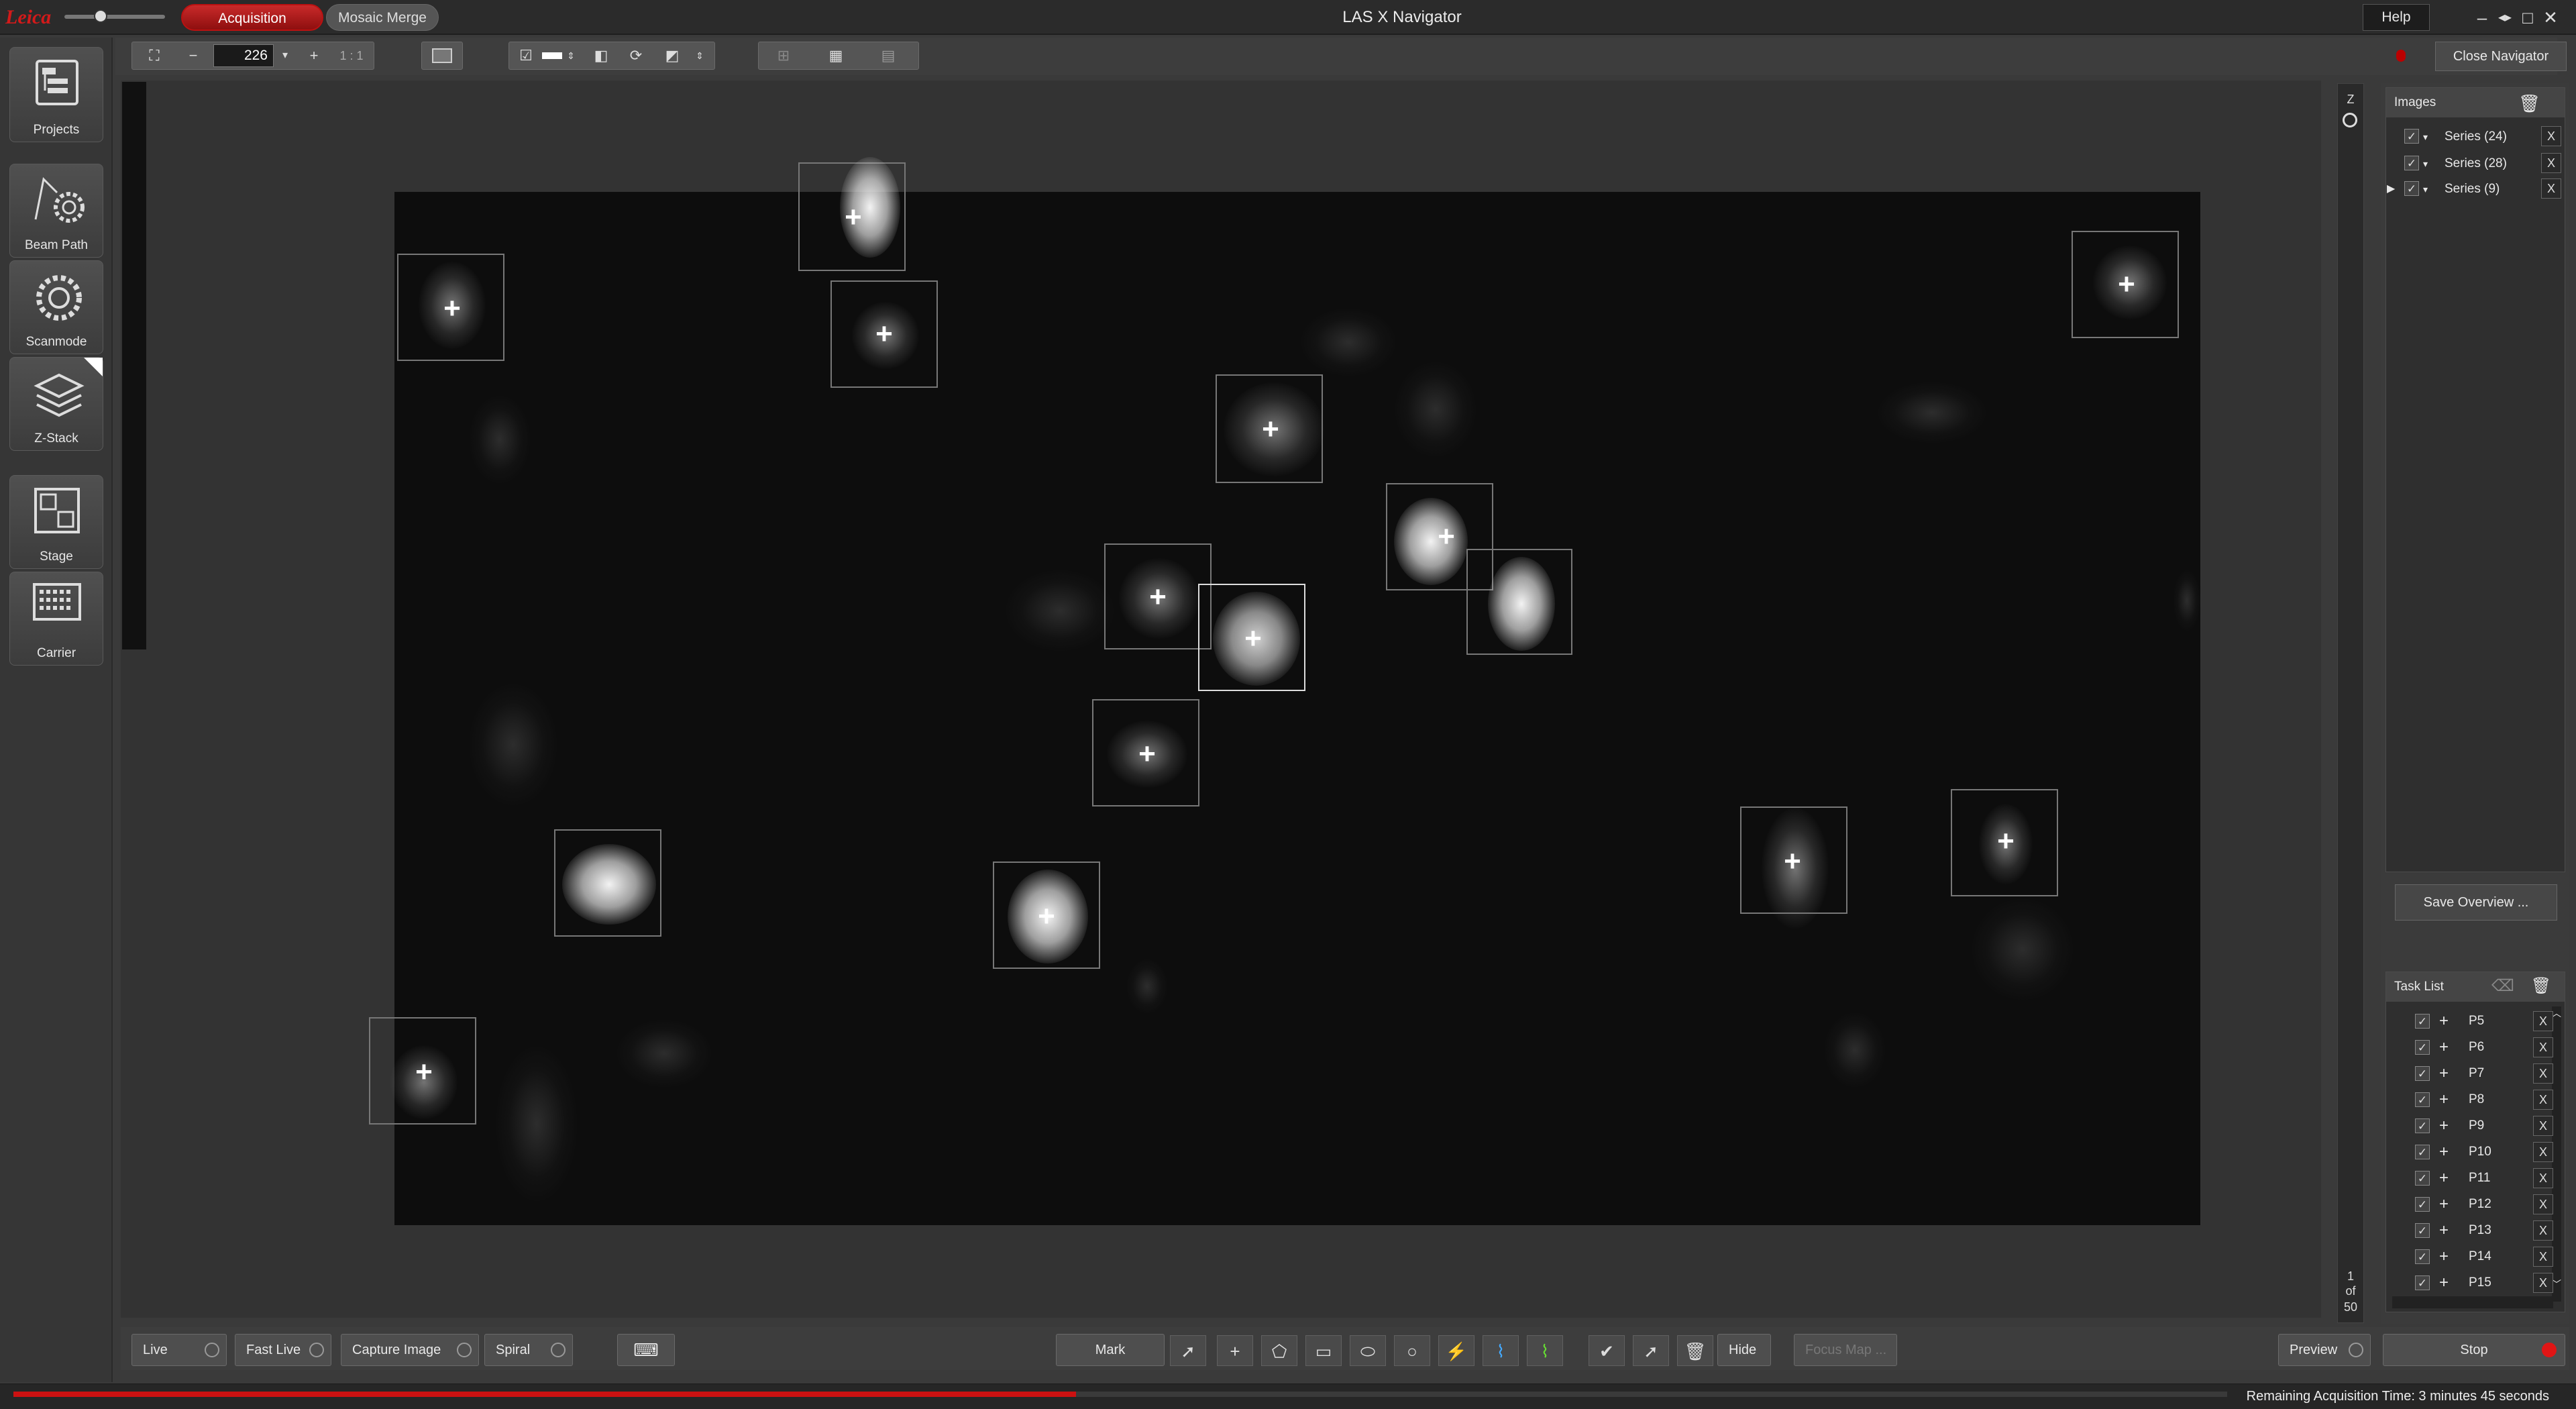  Describe the element at coordinates (1456, 1350) in the screenshot. I see `wand-tool-icon: ⚡` at that location.